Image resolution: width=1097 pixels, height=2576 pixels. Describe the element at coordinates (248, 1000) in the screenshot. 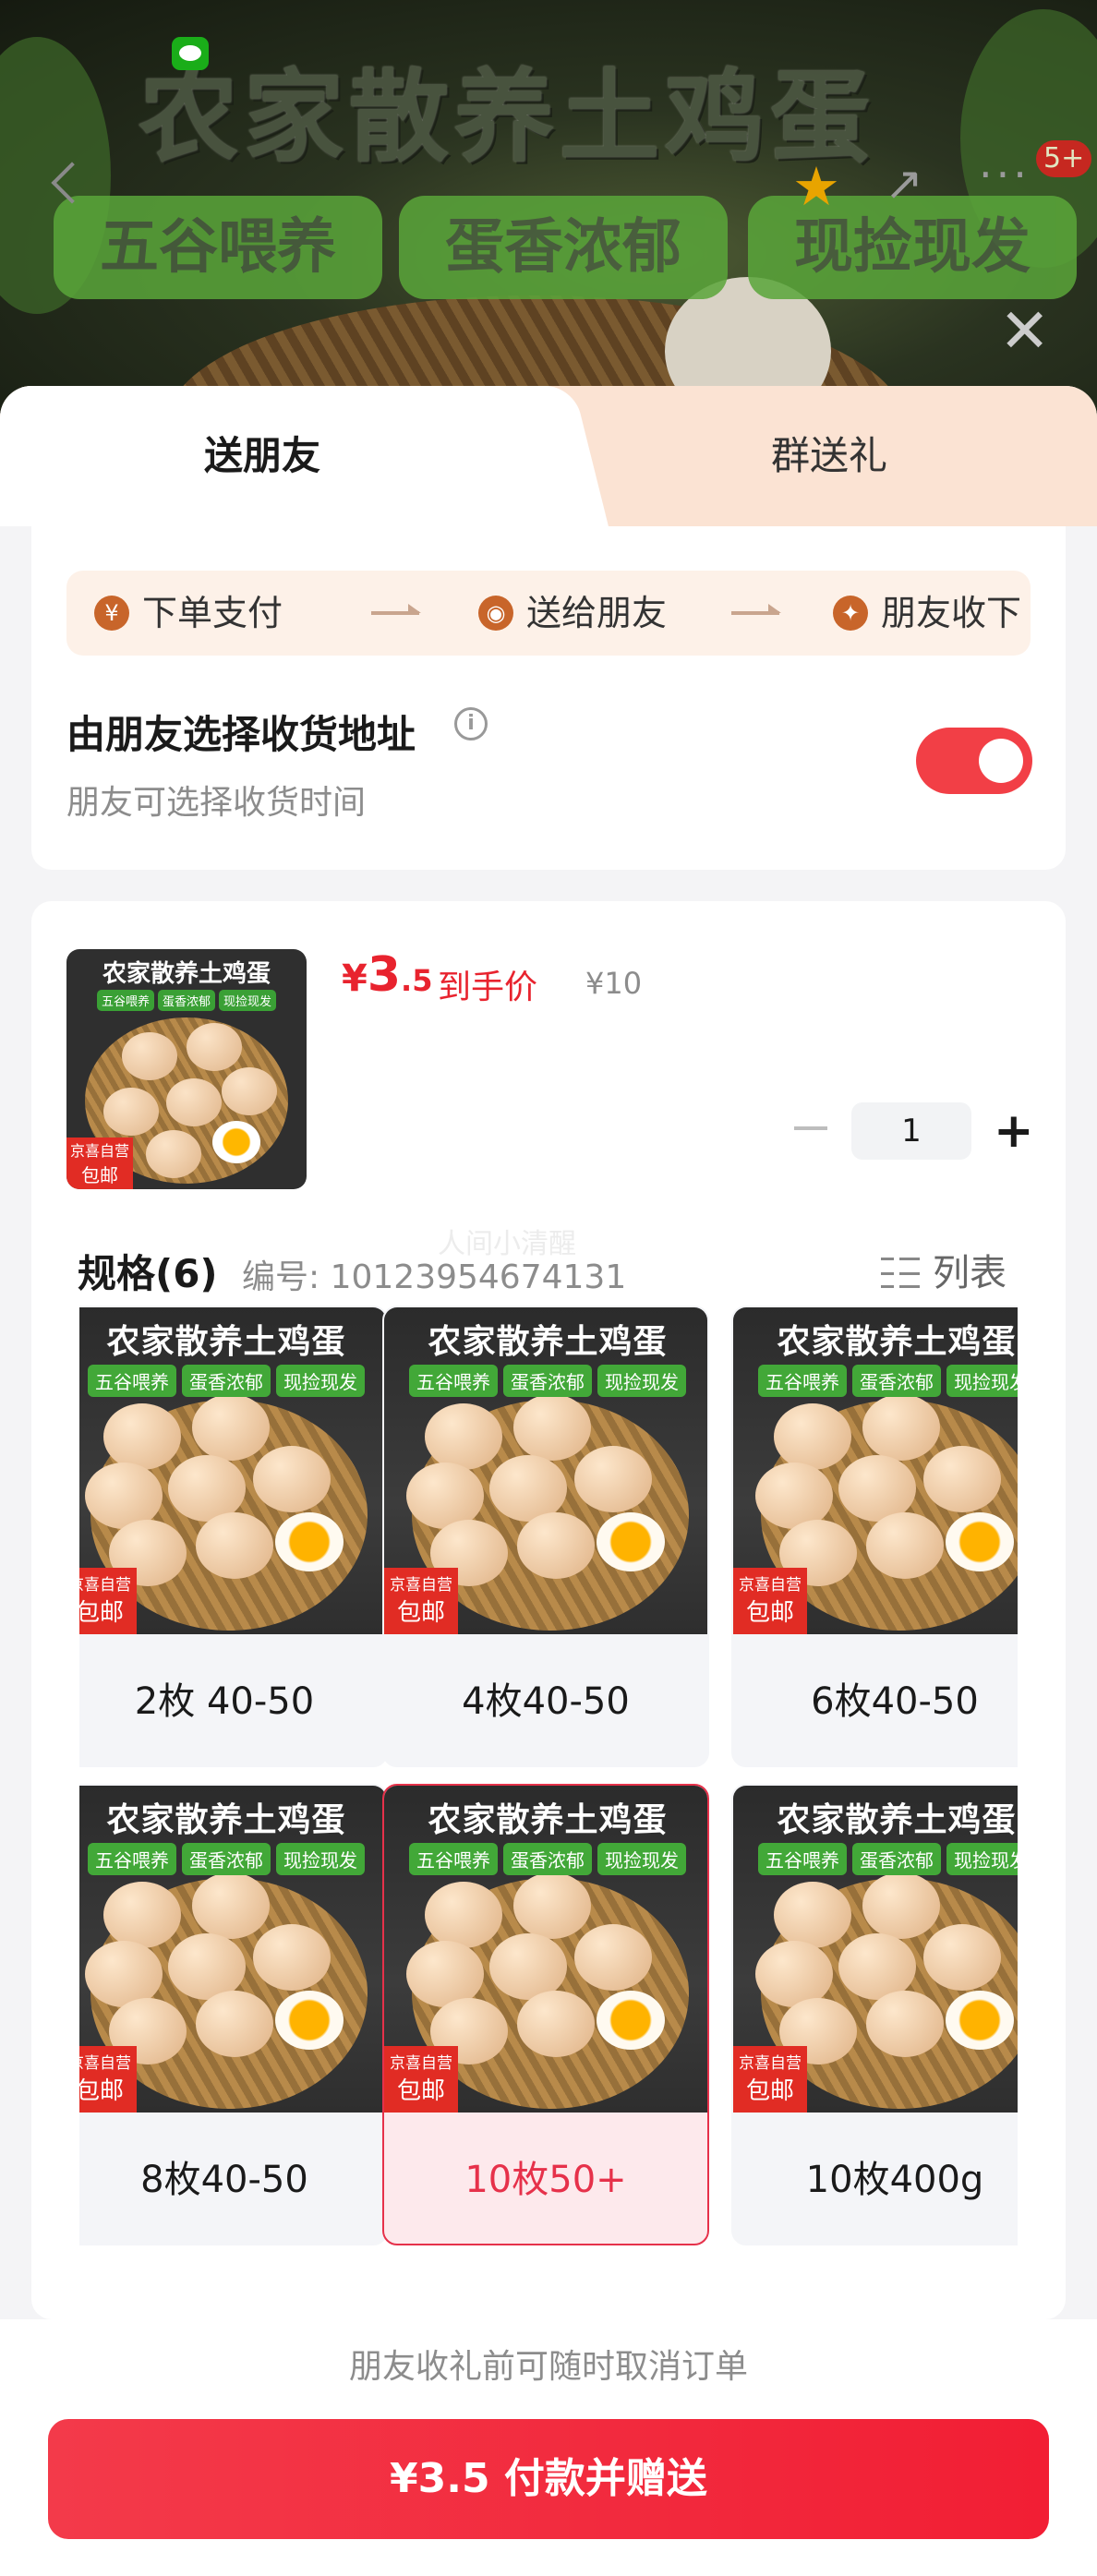

I see `thumbnail-tag: 现捡现发` at that location.